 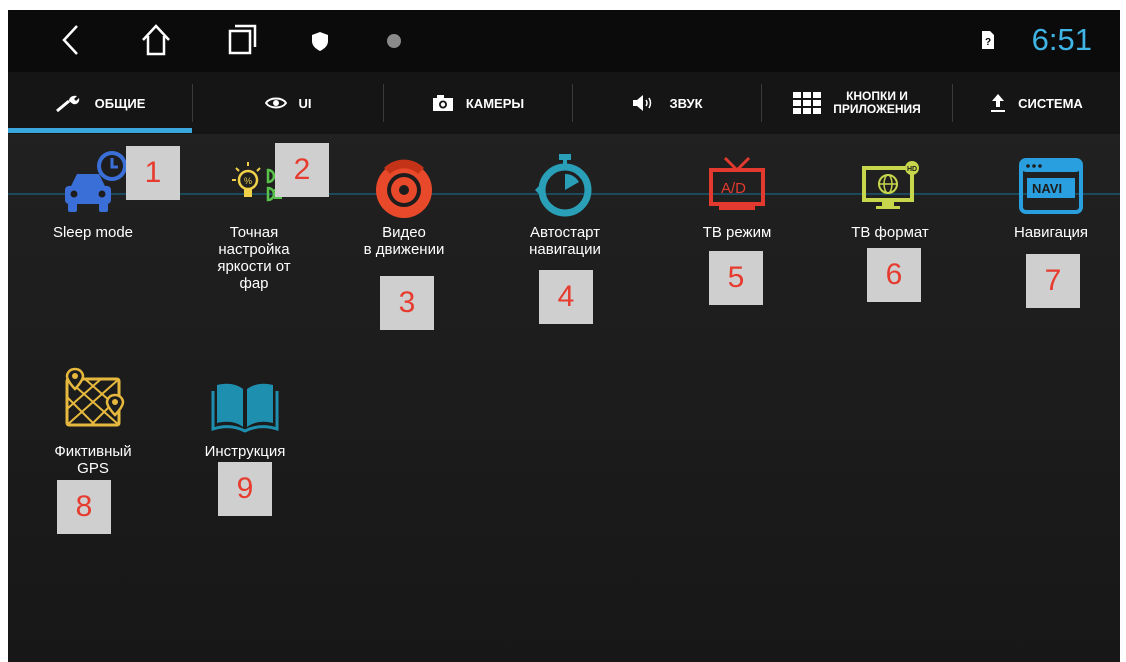 What do you see at coordinates (1050, 103) in the screenshot?
I see `tab-label: СИСТЕМА` at bounding box center [1050, 103].